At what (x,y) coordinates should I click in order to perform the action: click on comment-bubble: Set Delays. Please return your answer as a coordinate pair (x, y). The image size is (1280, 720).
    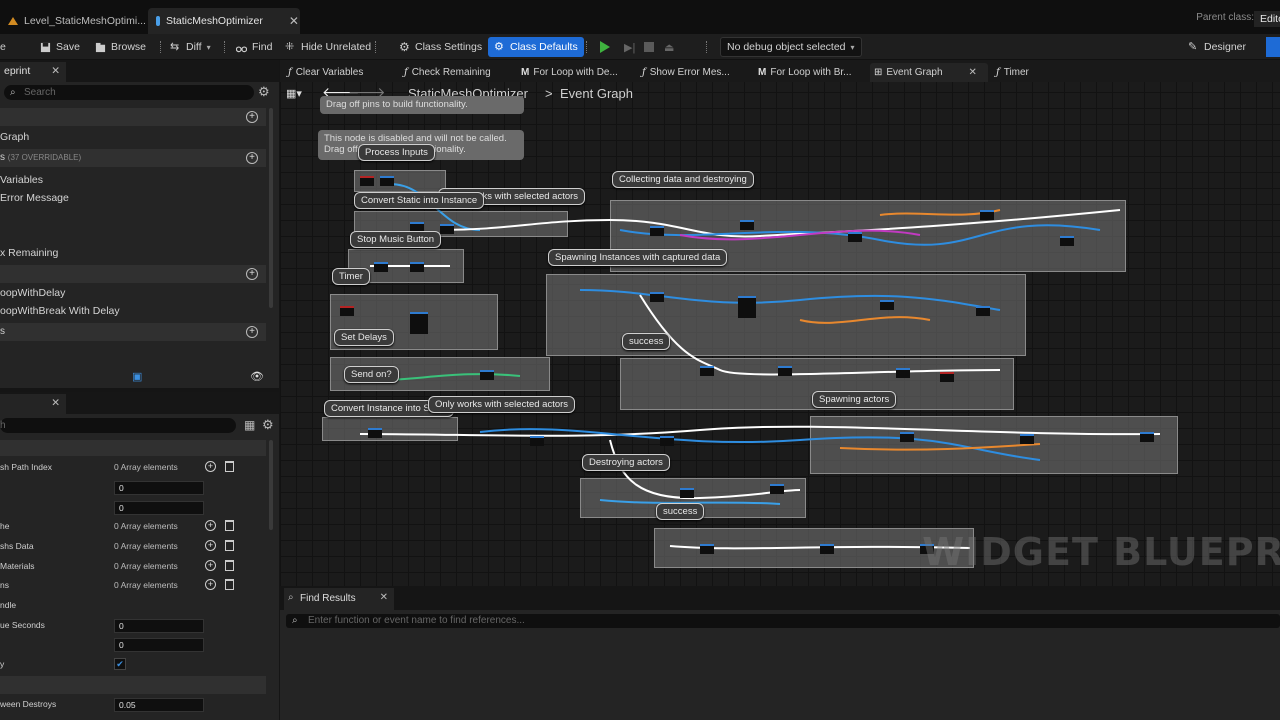
    Looking at the image, I should click on (364, 337).